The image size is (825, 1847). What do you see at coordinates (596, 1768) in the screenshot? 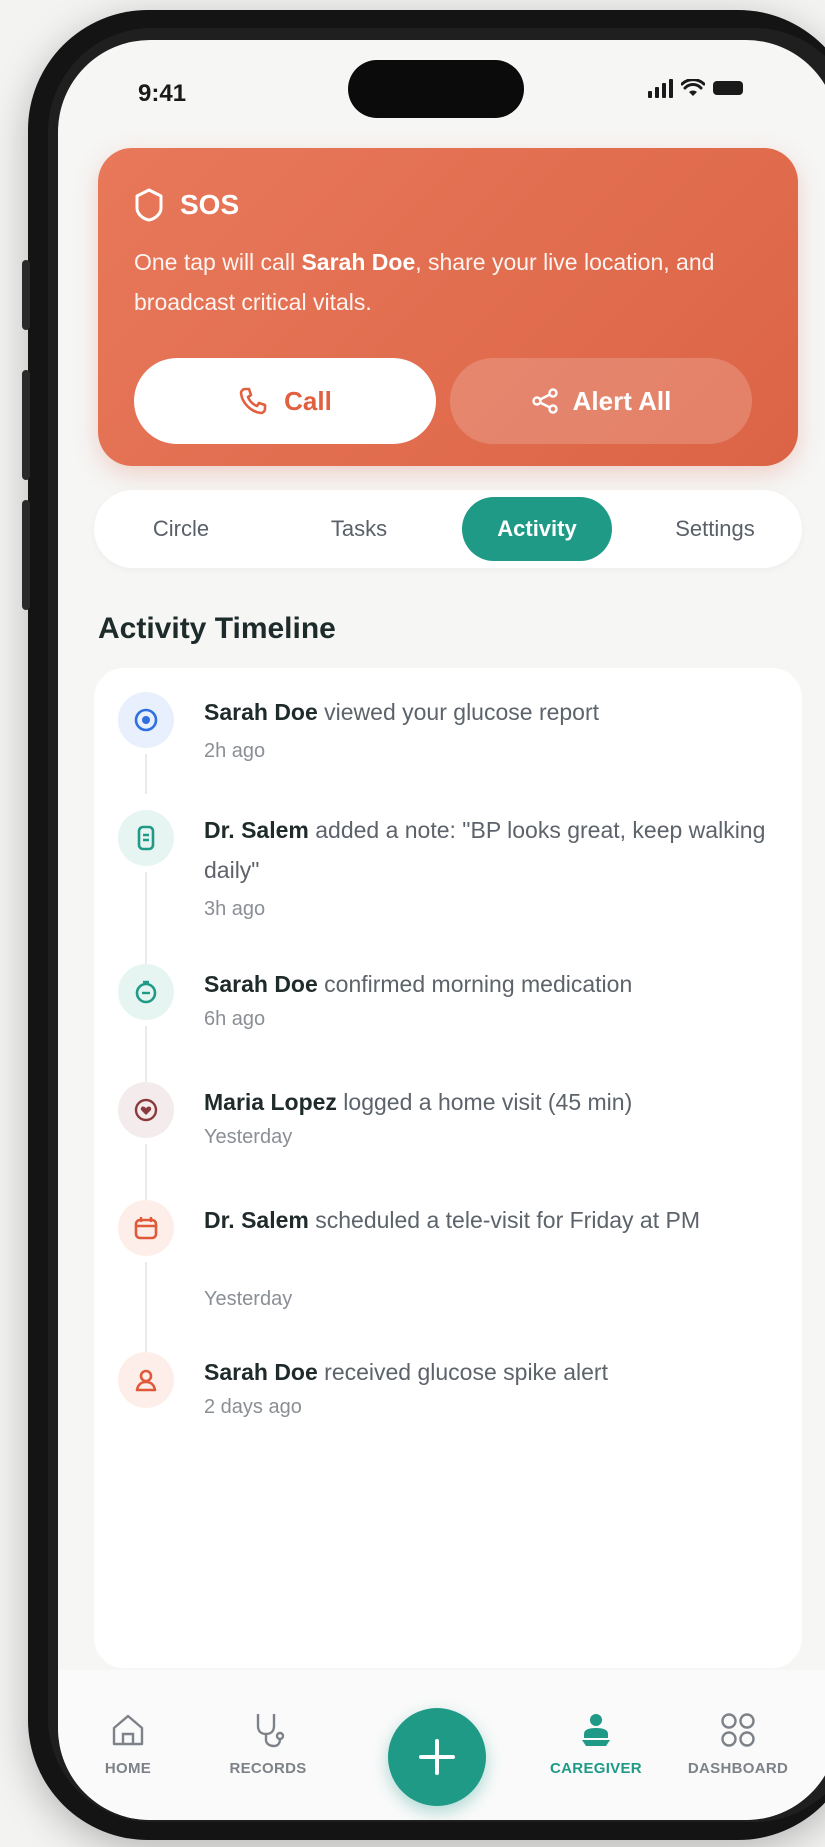
I see `nav-label: CAREGIVER` at bounding box center [596, 1768].